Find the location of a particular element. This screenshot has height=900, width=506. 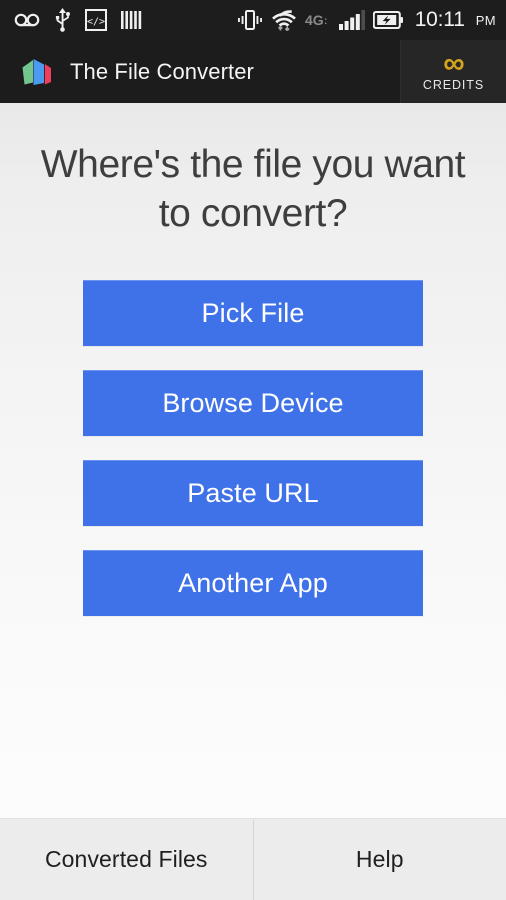

file-converter-logo-icon is located at coordinates (37, 72).